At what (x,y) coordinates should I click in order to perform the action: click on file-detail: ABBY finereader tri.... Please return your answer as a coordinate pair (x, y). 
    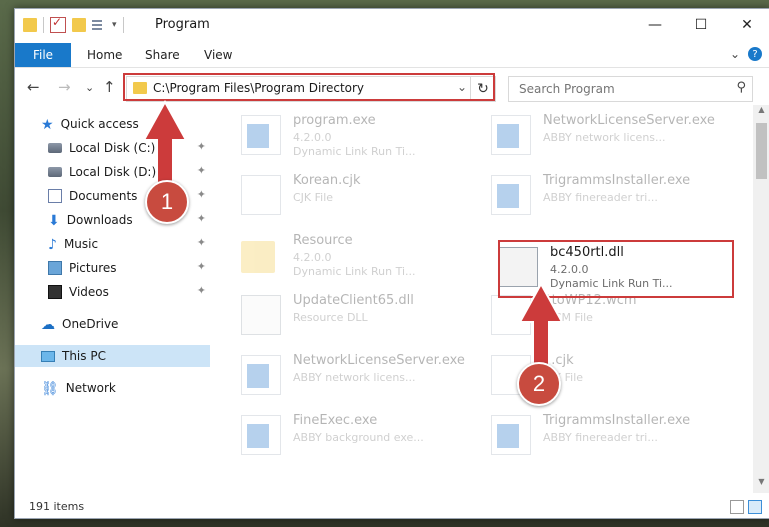
    Looking at the image, I should click on (600, 437).